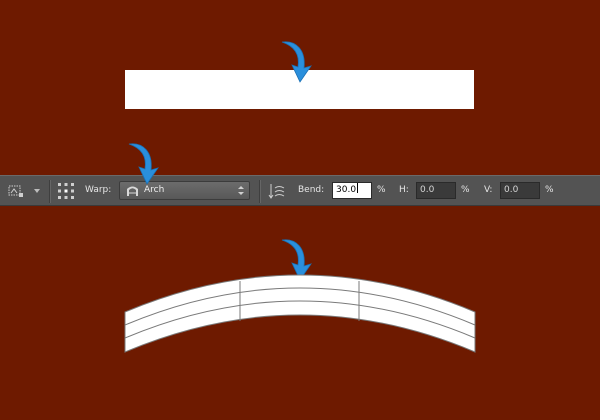 The image size is (600, 420). Describe the element at coordinates (16, 191) in the screenshot. I see `warp-preset-icon` at that location.